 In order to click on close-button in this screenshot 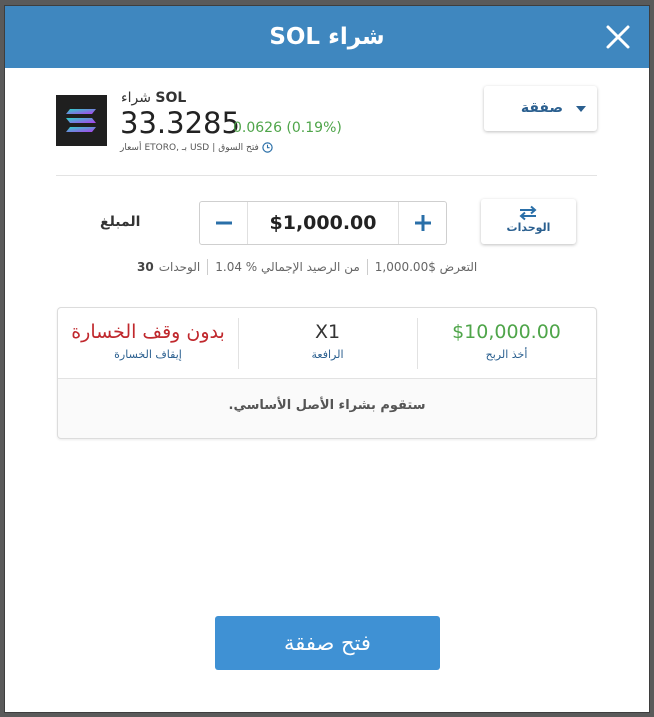, I will do `click(618, 37)`.